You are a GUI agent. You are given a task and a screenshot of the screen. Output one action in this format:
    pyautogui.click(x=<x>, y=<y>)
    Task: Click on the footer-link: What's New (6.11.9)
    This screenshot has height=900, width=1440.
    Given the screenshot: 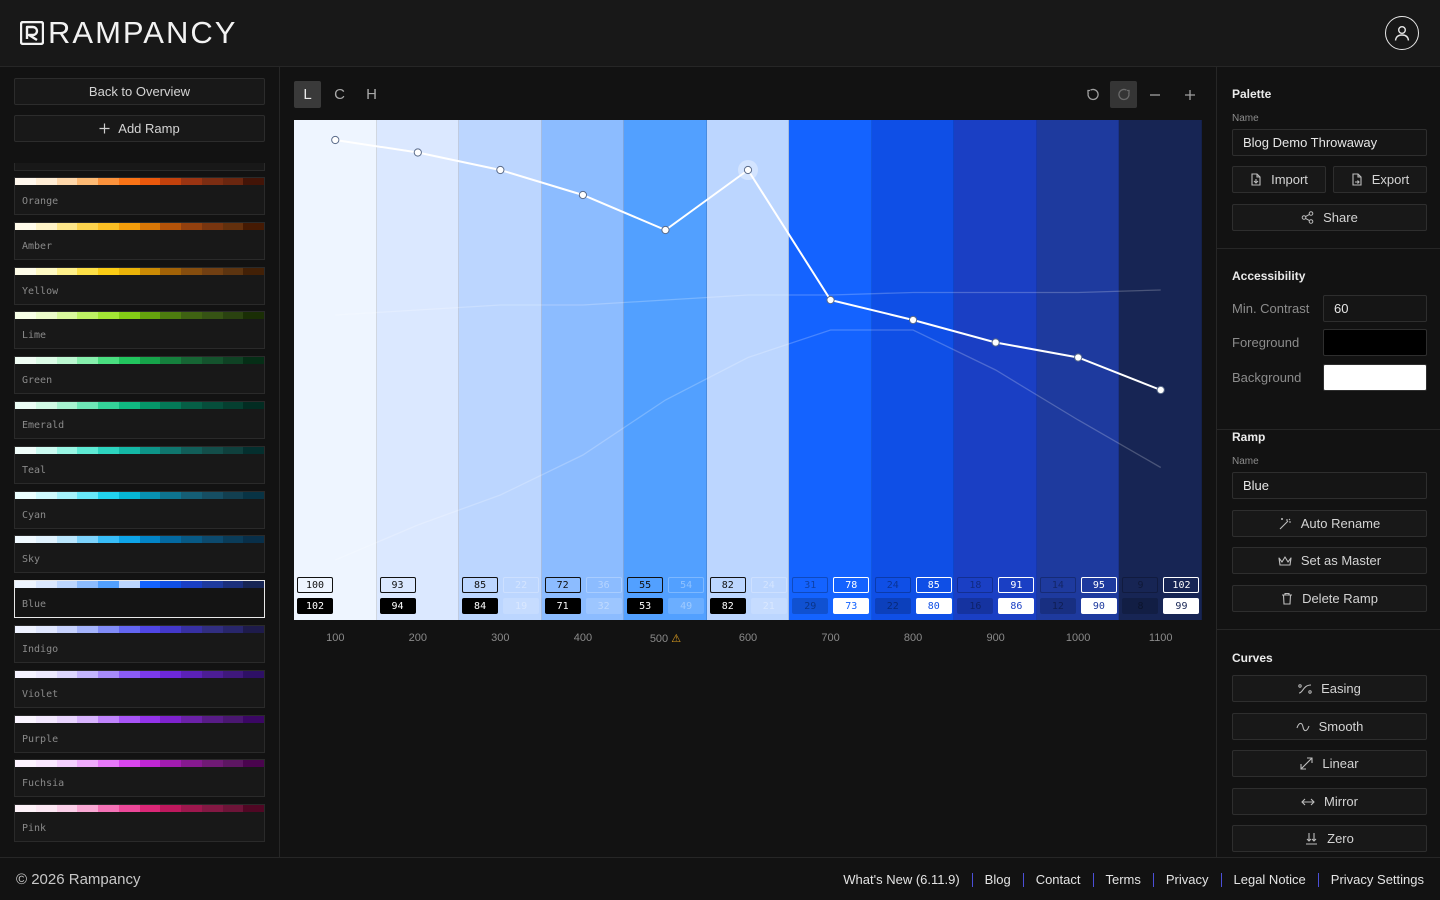 What is the action you would take?
    pyautogui.click(x=901, y=879)
    